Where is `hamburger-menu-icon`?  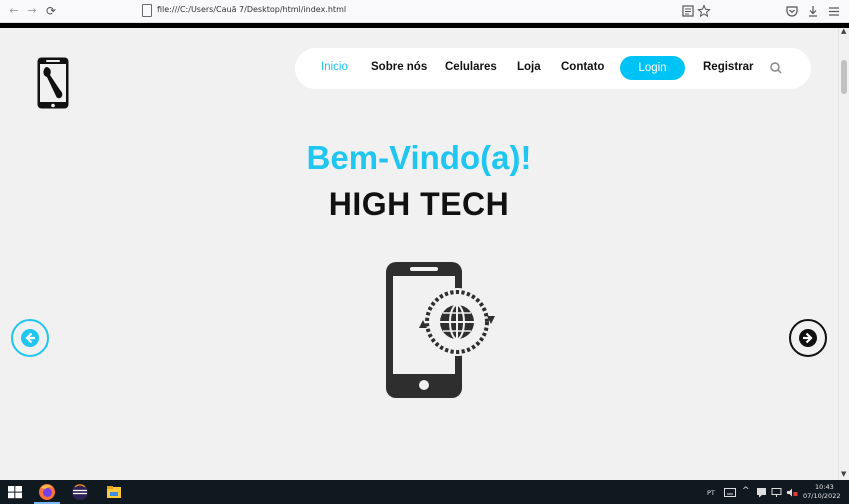 hamburger-menu-icon is located at coordinates (834, 11).